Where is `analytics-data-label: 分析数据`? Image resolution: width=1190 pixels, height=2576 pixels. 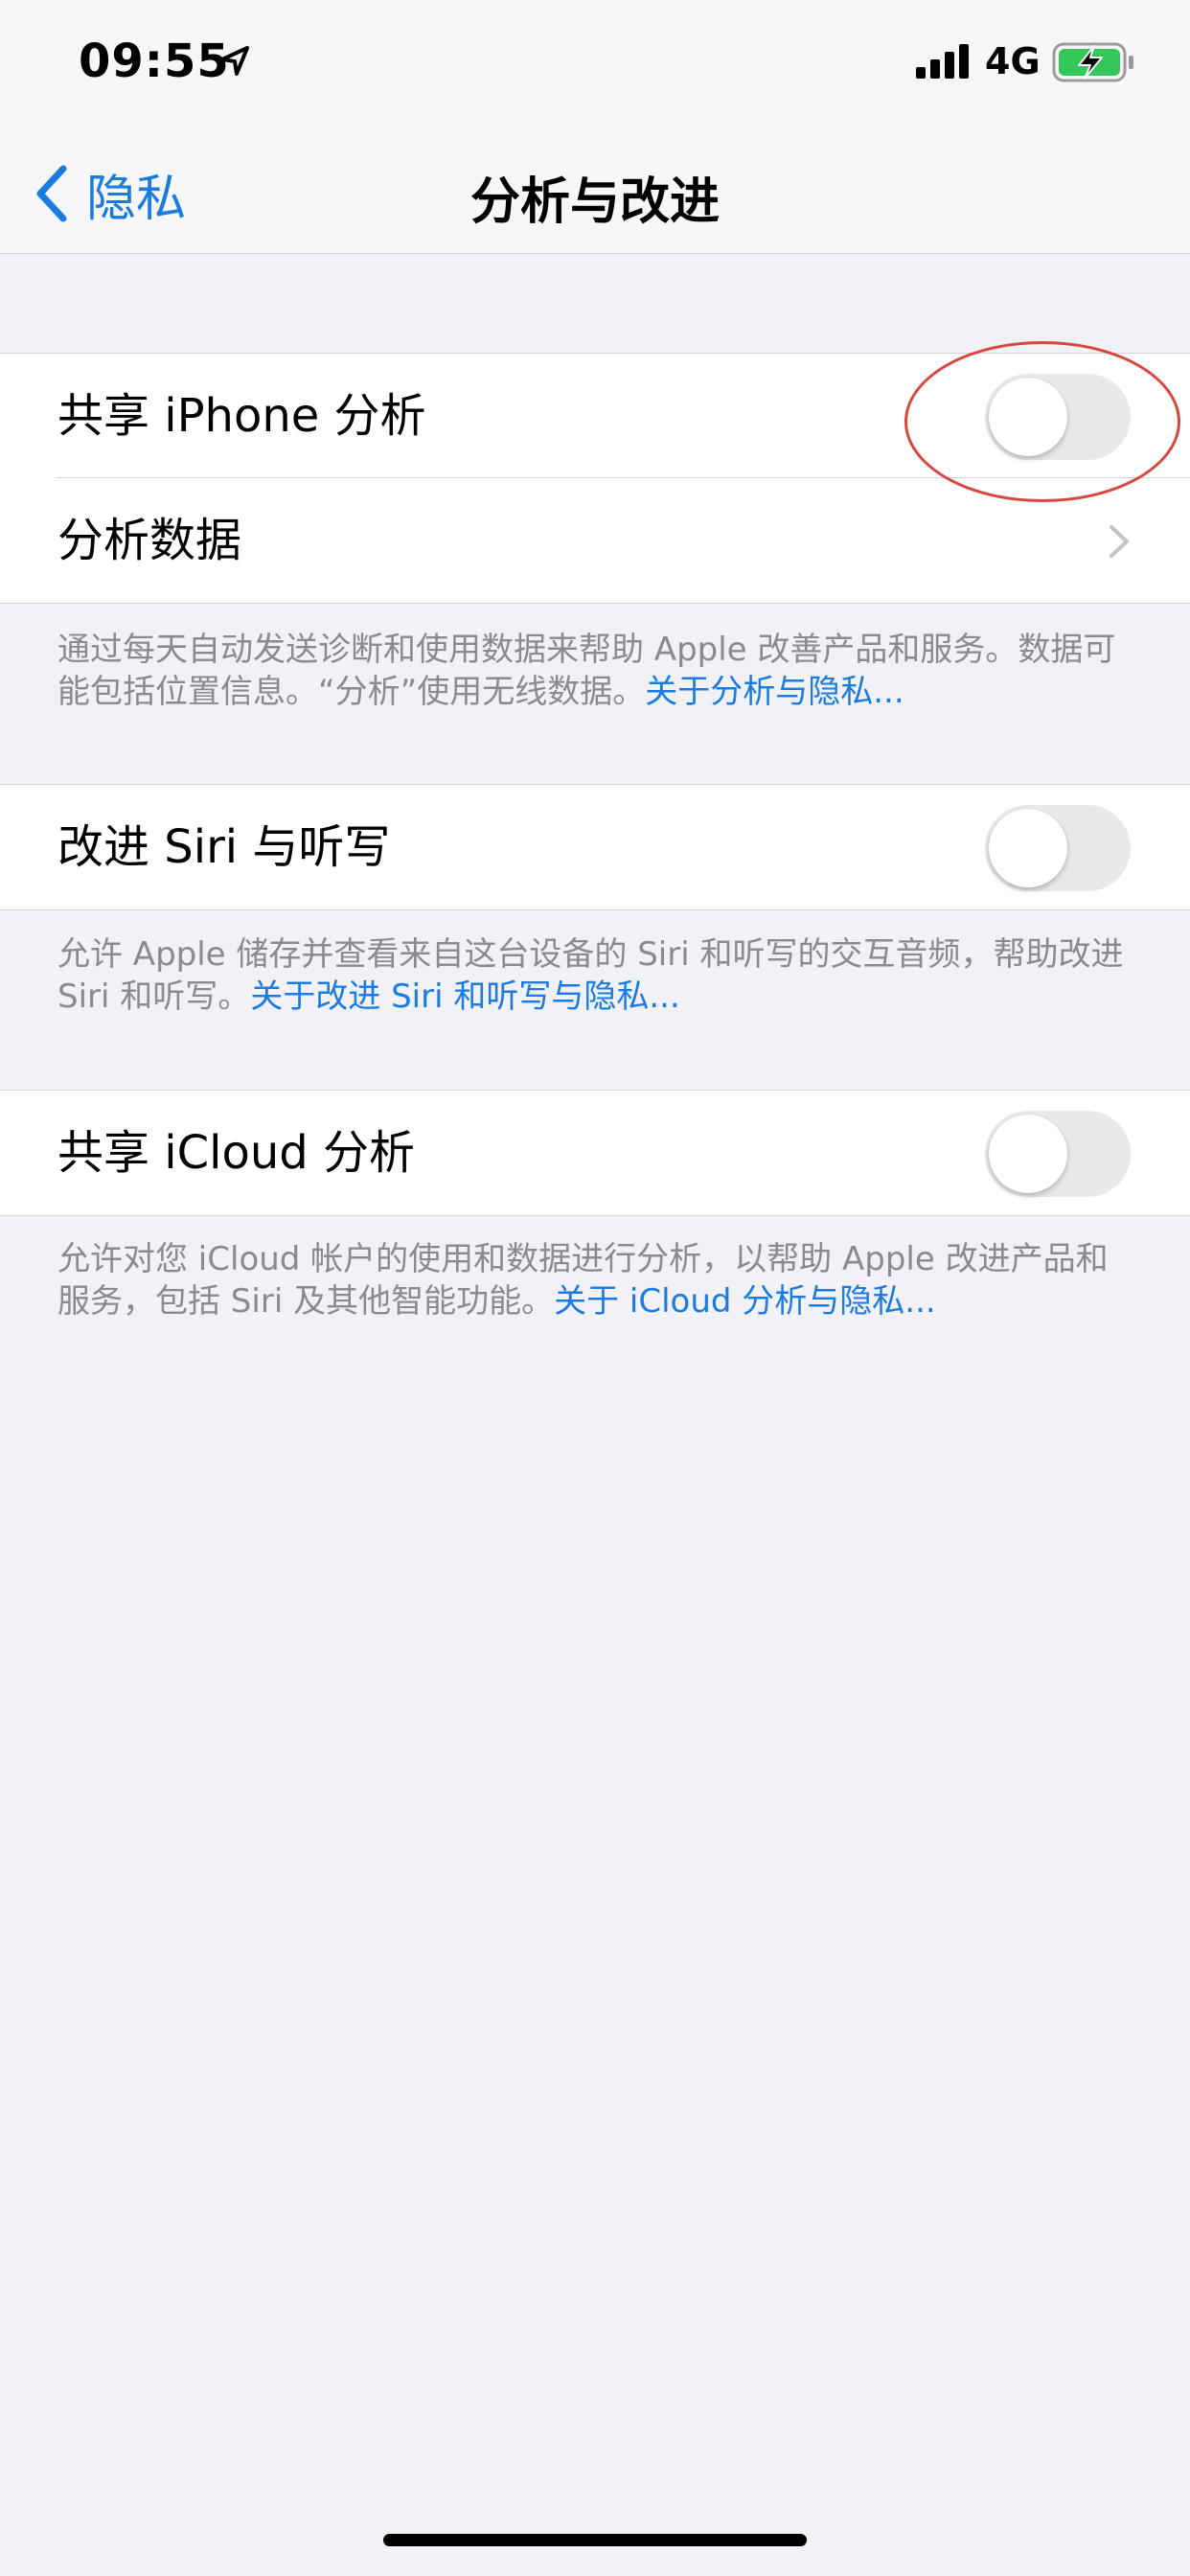 analytics-data-label: 分析数据 is located at coordinates (150, 540).